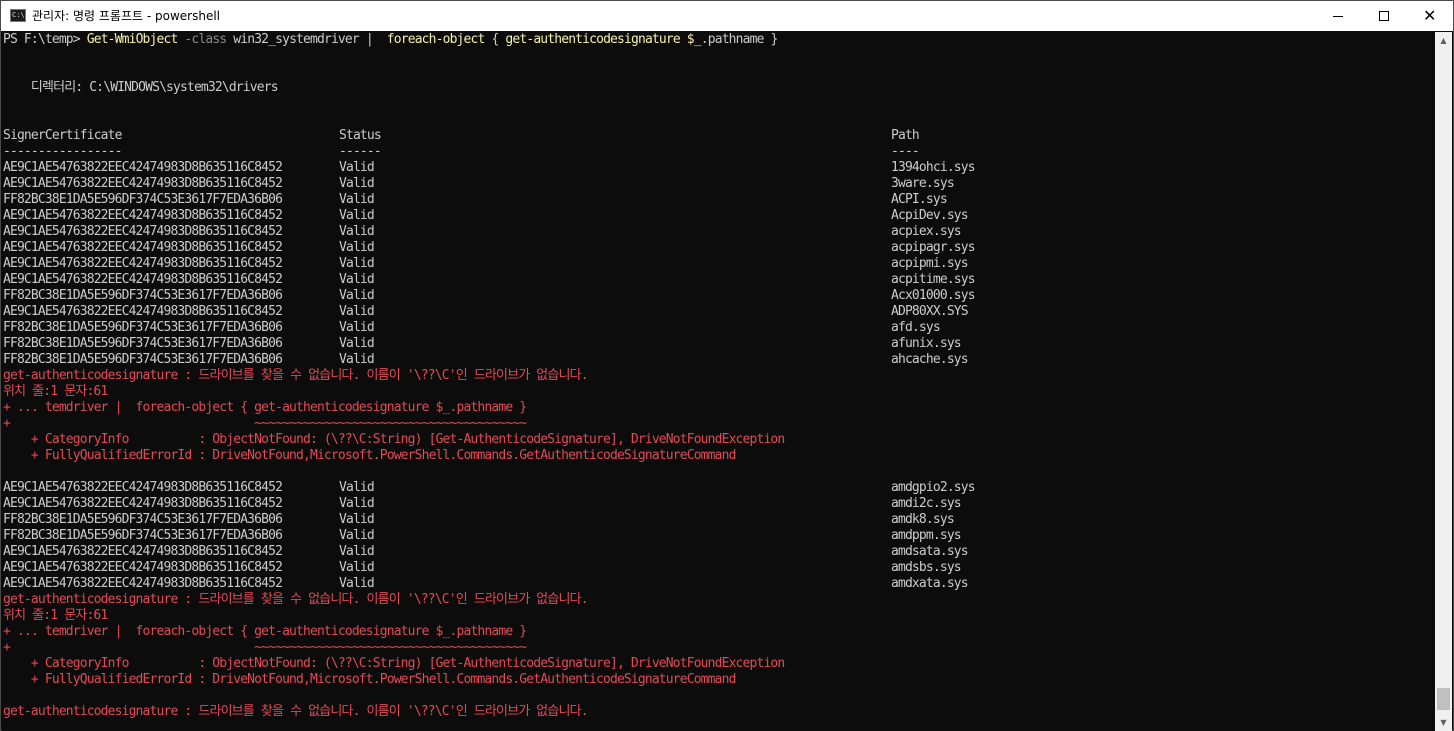 This screenshot has height=731, width=1454. I want to click on window-title: 관리자: 명령 프롬프트 - powershell, so click(126, 16).